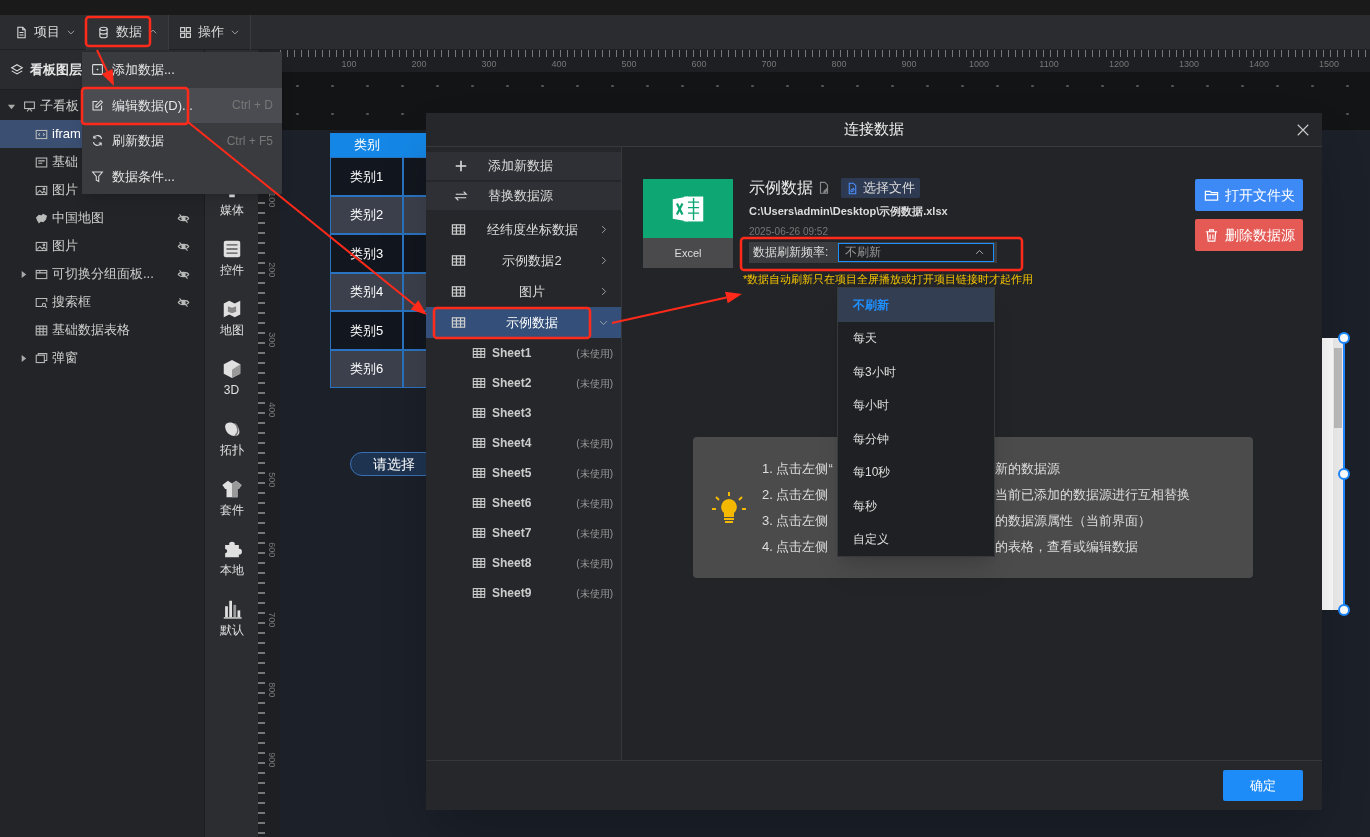 The width and height of the screenshot is (1370, 837). What do you see at coordinates (249, 141) in the screenshot?
I see `shortcut-label: Ctrl + F5` at bounding box center [249, 141].